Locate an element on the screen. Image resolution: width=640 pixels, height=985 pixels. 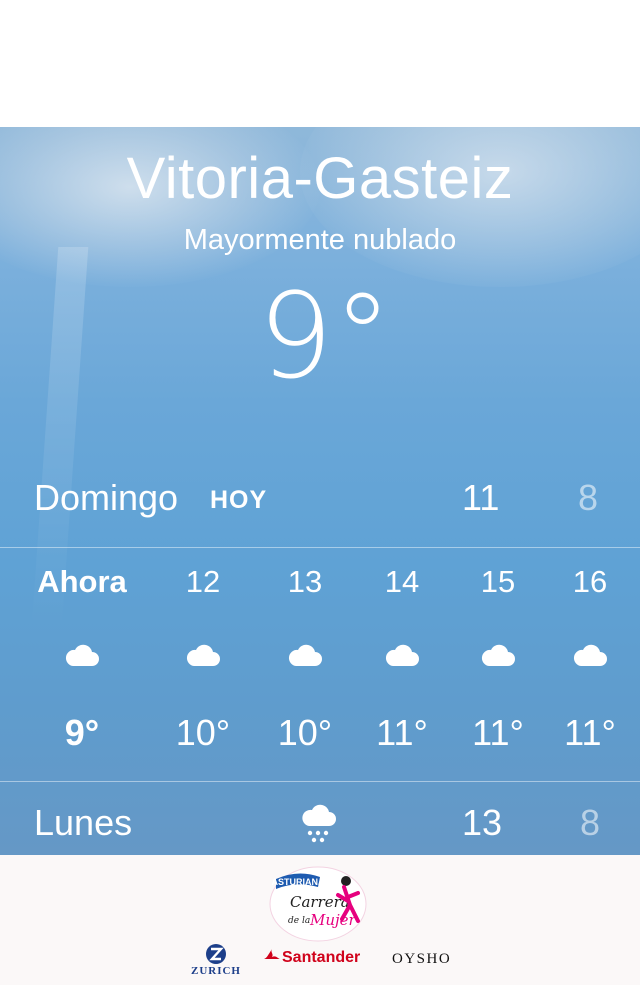
today-summary-row: Domingo HOY 11 8 is located at coordinates (320, 501).